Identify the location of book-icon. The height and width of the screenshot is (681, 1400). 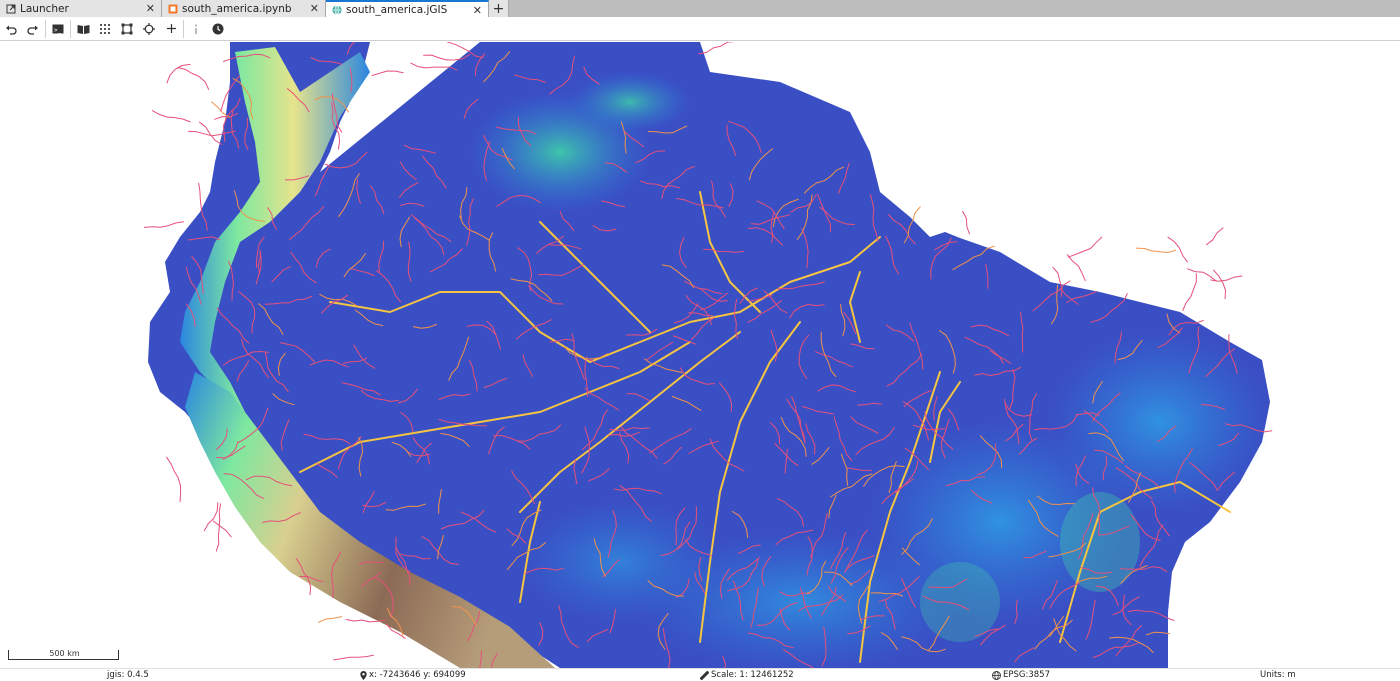
(83, 29).